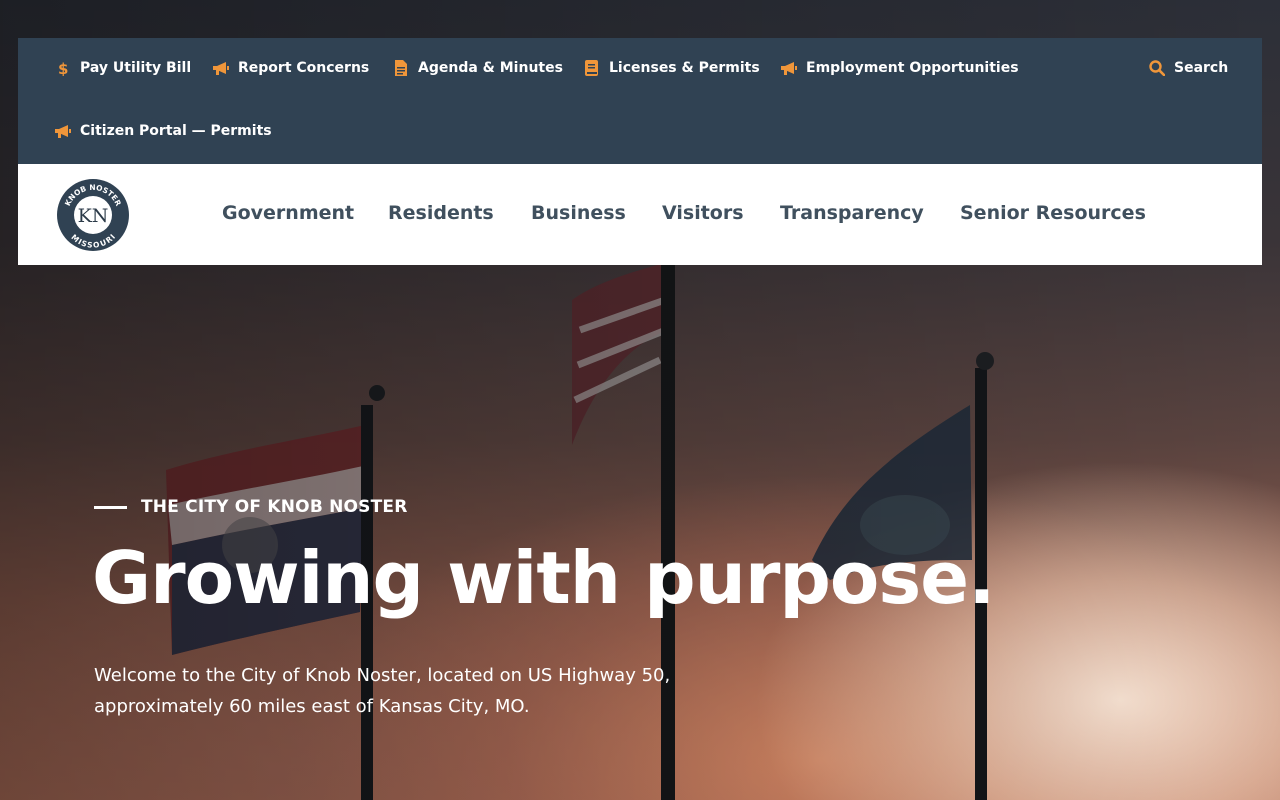 This screenshot has height=800, width=1280. What do you see at coordinates (592, 68) in the screenshot?
I see `book-icon` at bounding box center [592, 68].